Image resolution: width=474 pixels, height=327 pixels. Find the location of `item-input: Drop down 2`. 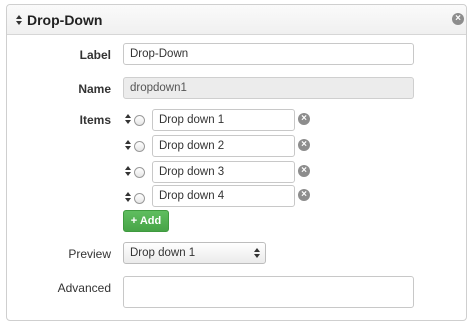

item-input: Drop down 2 is located at coordinates (223, 146).